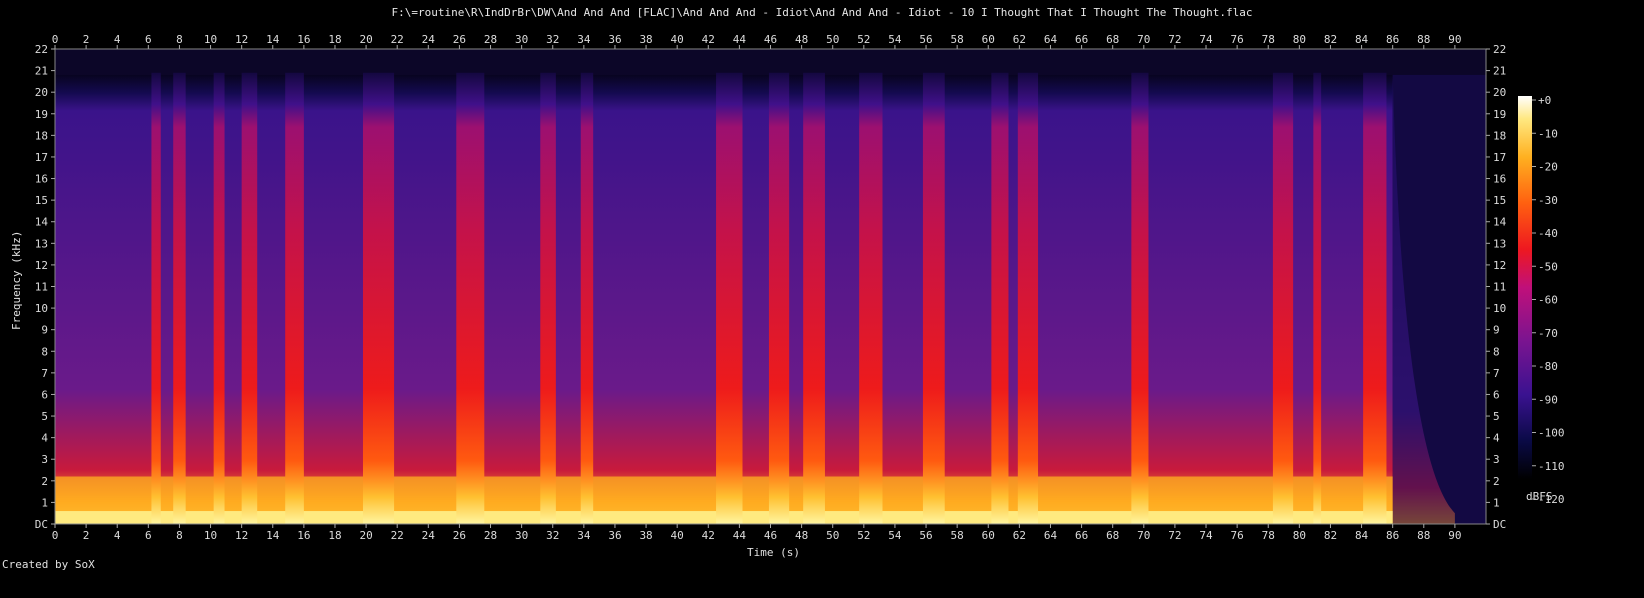  I want to click on y-tick-label-right: 13, so click(1499, 243).